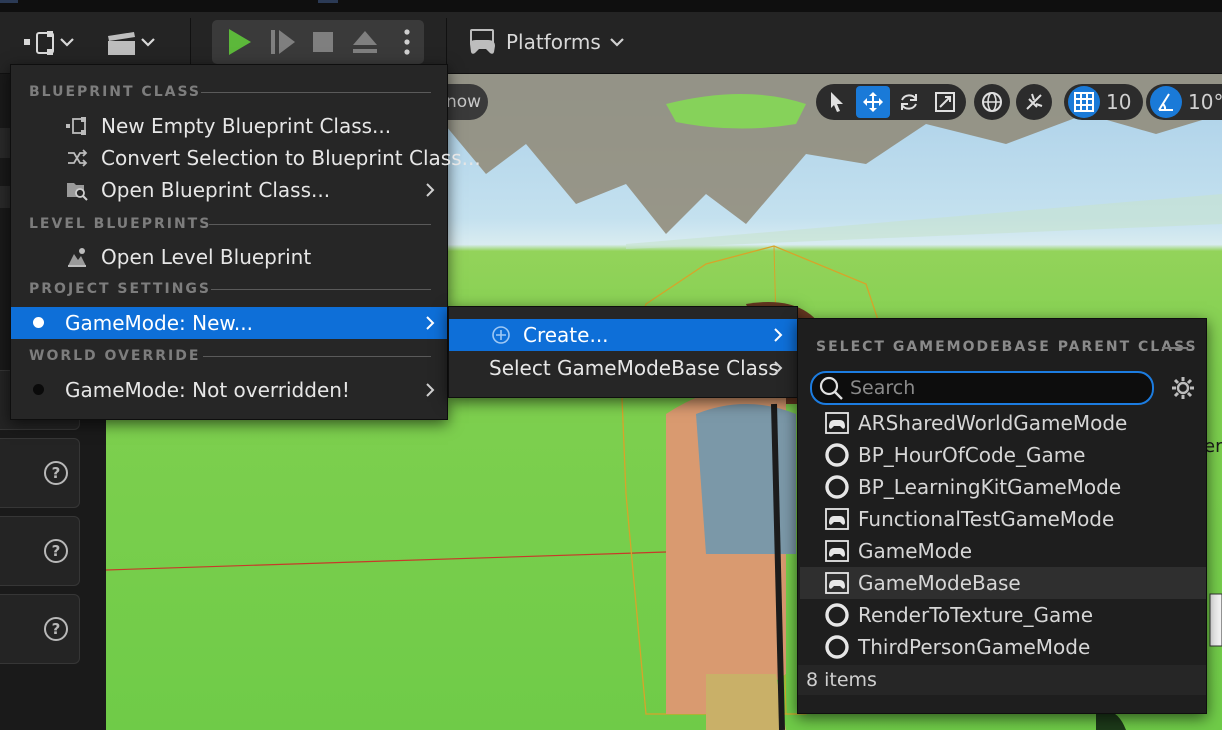 This screenshot has width=1222, height=730. I want to click on class-list-item: FunctionalTestGameMode, so click(1003, 519).